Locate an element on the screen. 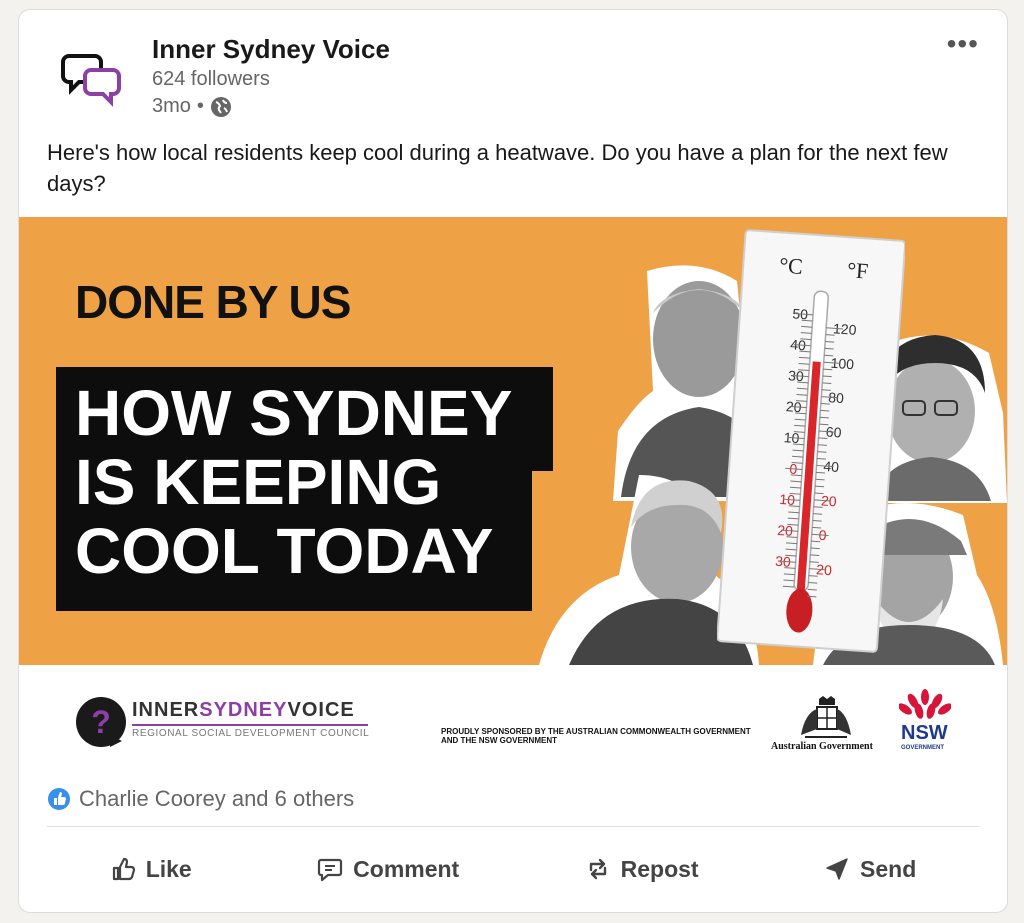  isv-wordmark-part: SYDNEY is located at coordinates (243, 710).